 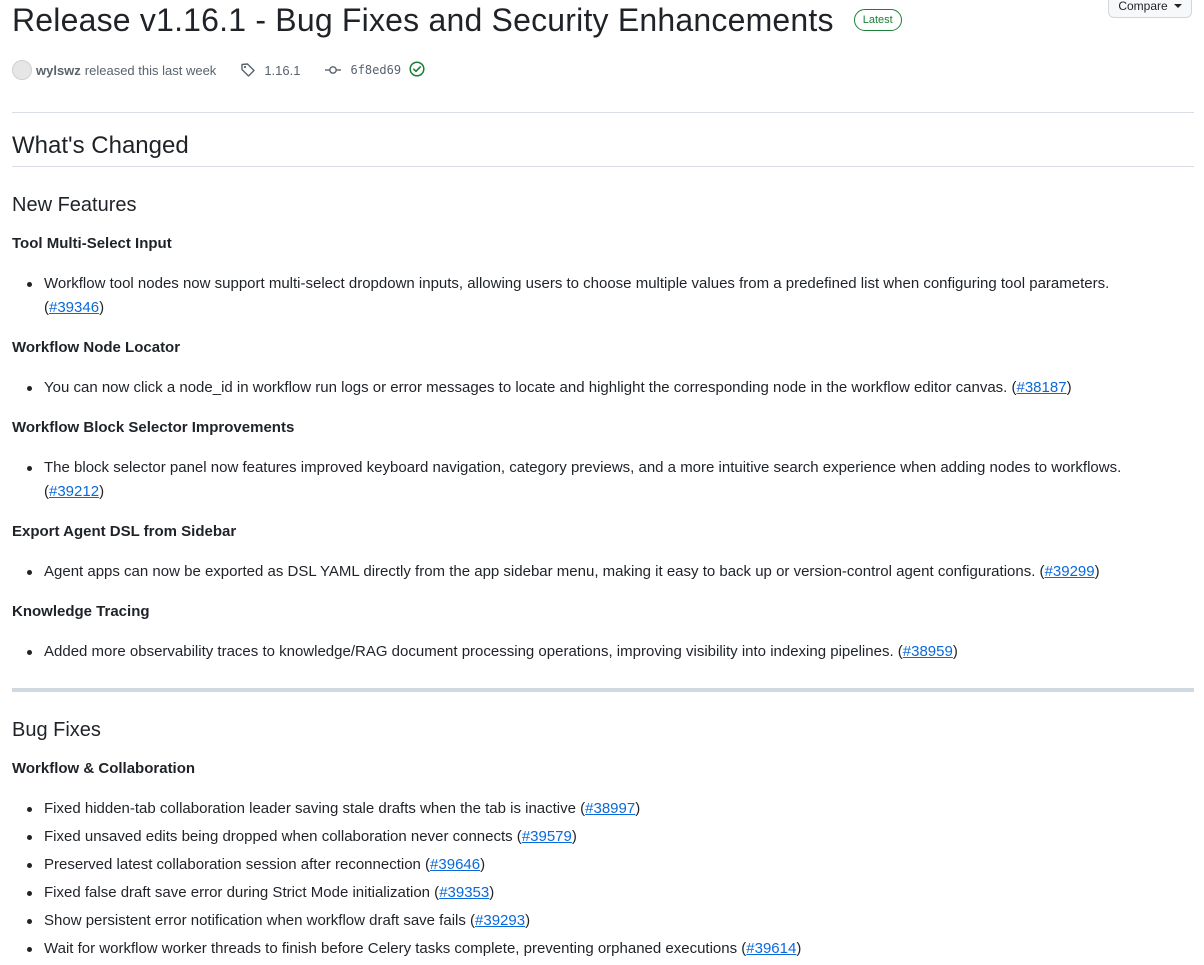 What do you see at coordinates (455, 864) in the screenshot?
I see `pr-link: #39646` at bounding box center [455, 864].